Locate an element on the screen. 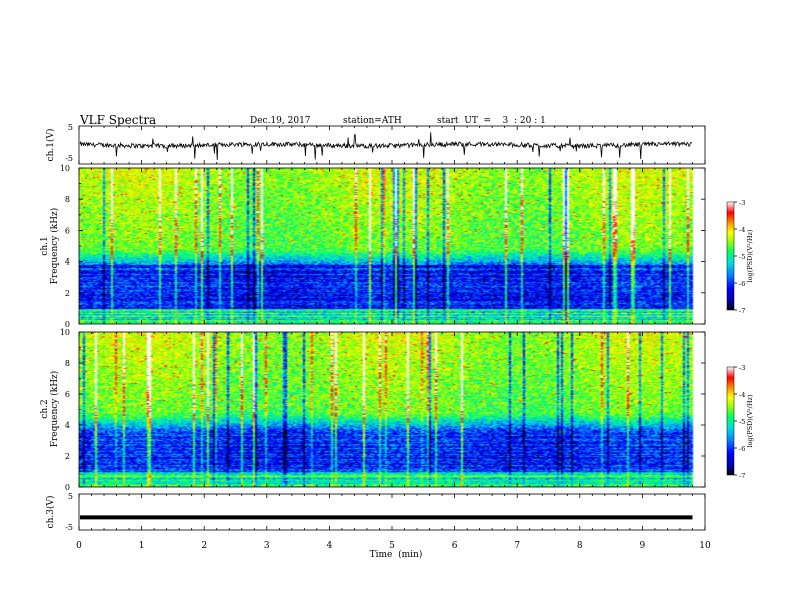  ch1-waveform-ylabel: ch.1(V) is located at coordinates (50, 145).